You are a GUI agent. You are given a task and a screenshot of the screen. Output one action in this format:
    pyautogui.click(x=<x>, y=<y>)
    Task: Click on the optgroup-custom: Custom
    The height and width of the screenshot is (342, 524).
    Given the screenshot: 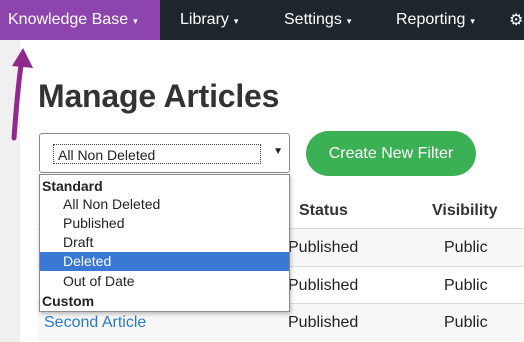 What is the action you would take?
    pyautogui.click(x=68, y=301)
    